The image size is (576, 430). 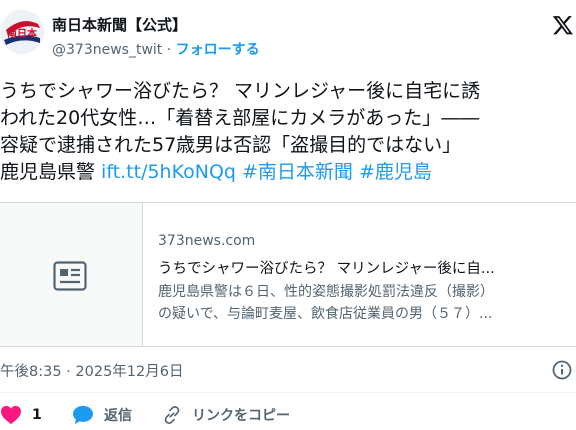 What do you see at coordinates (563, 25) in the screenshot?
I see `x-logo-icon` at bounding box center [563, 25].